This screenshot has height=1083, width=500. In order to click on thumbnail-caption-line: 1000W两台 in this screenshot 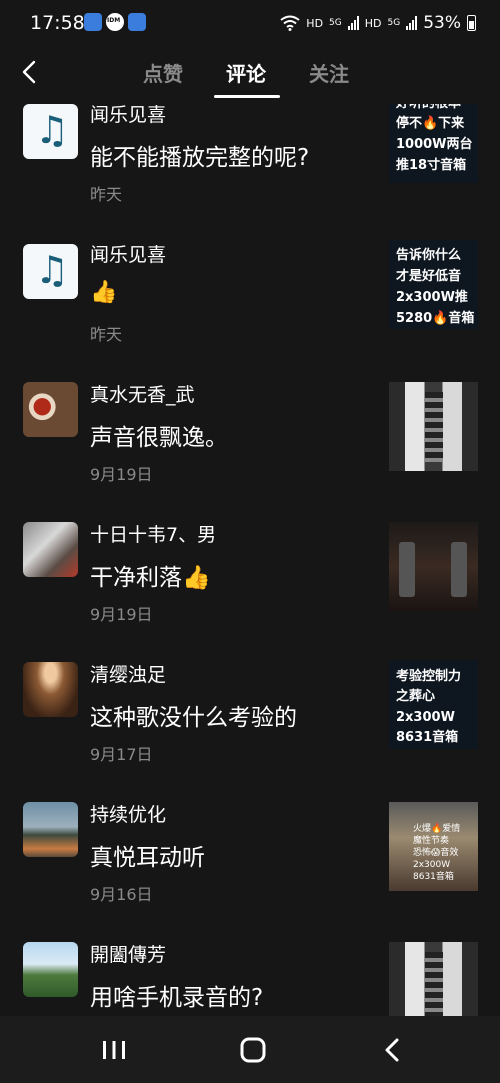, I will do `click(434, 144)`.